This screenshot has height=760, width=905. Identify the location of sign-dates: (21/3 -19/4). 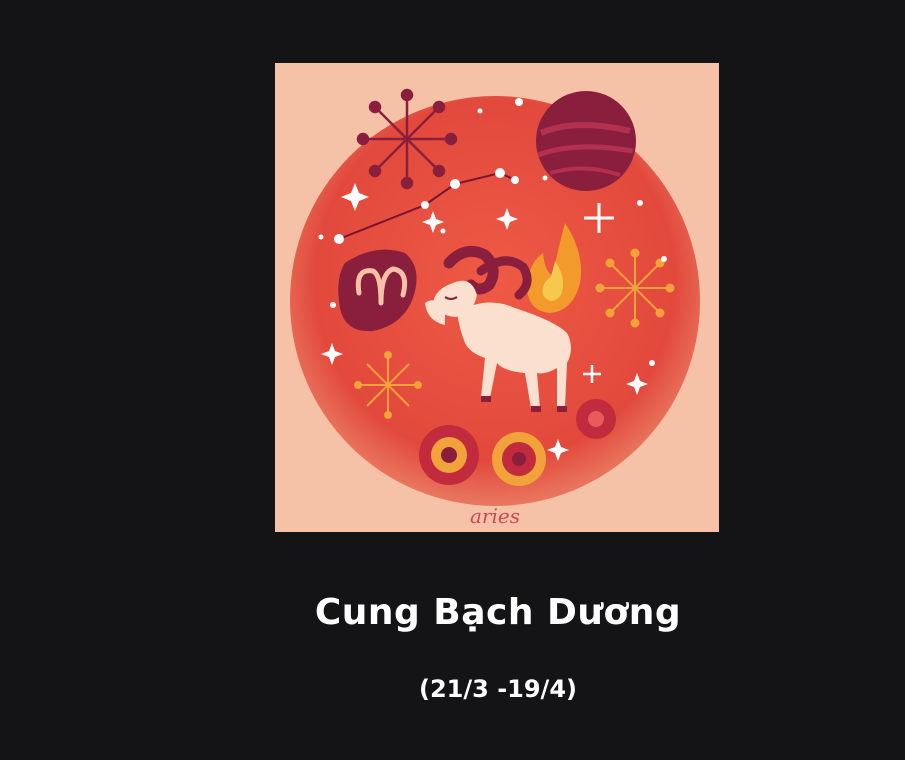
(498, 689).